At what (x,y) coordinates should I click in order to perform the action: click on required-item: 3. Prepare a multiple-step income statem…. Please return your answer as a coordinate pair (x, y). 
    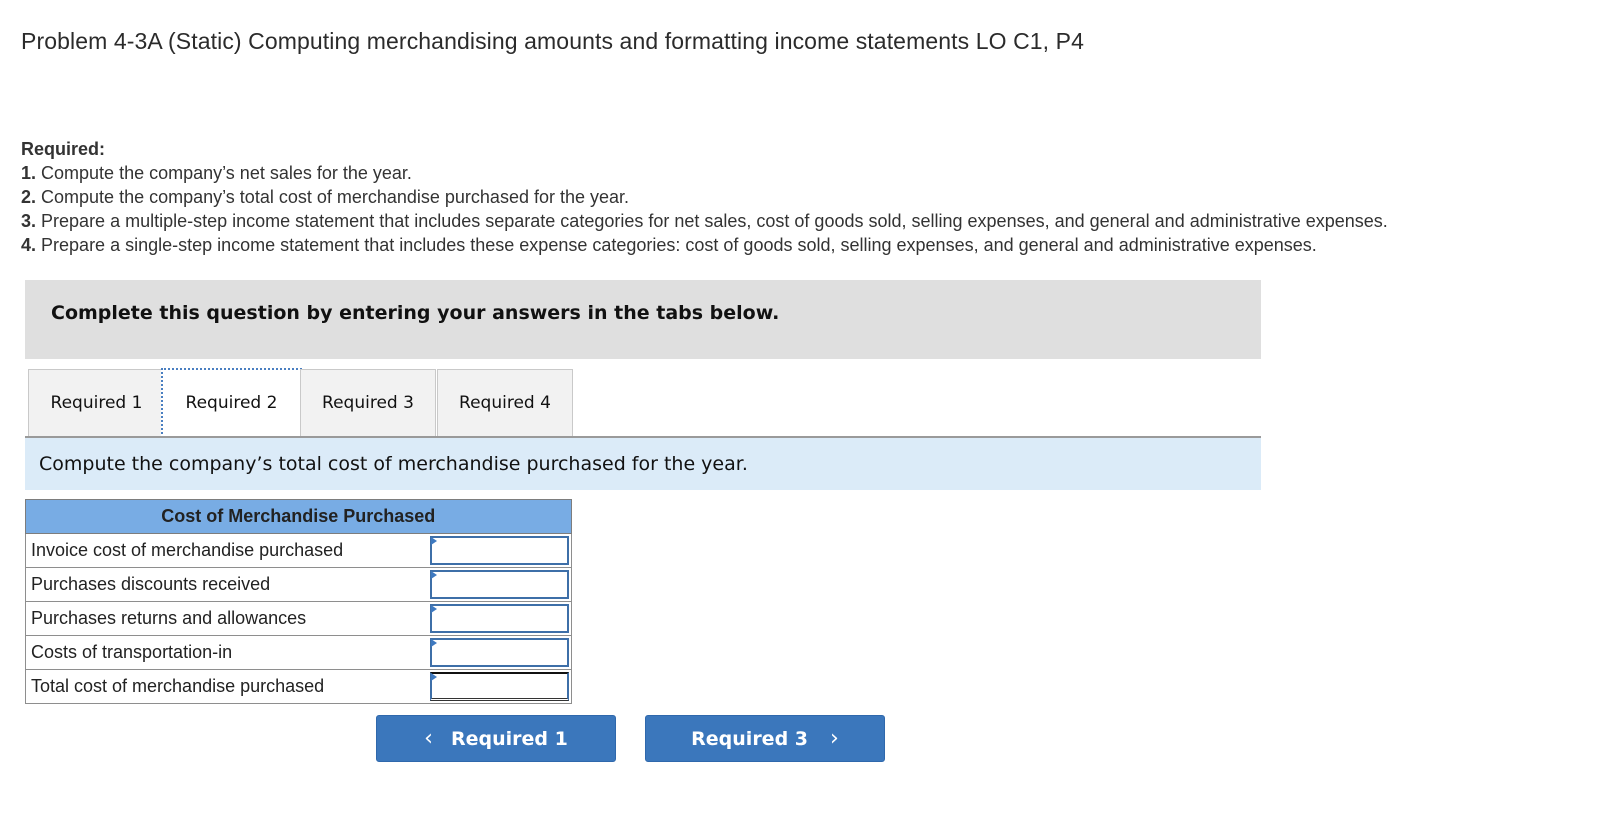
    Looking at the image, I should click on (704, 221).